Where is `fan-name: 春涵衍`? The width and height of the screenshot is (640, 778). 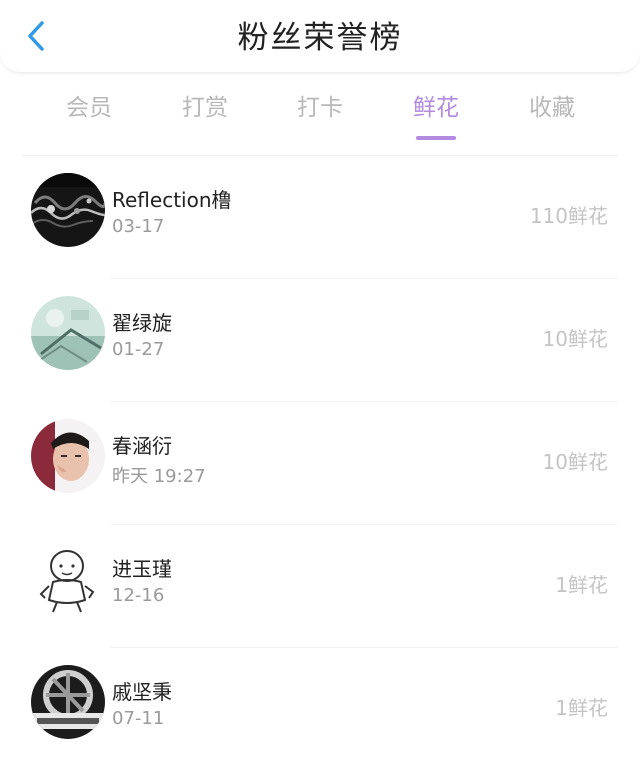 fan-name: 春涵衍 is located at coordinates (142, 446).